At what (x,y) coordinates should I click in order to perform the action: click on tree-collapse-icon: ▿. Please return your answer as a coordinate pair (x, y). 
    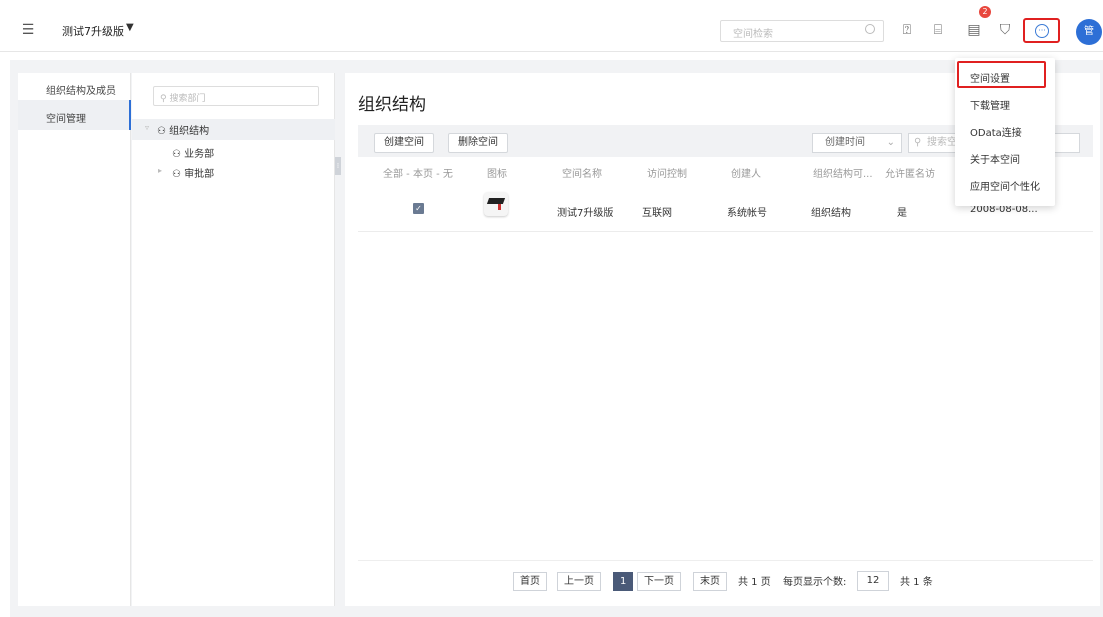
    Looking at the image, I should click on (147, 127).